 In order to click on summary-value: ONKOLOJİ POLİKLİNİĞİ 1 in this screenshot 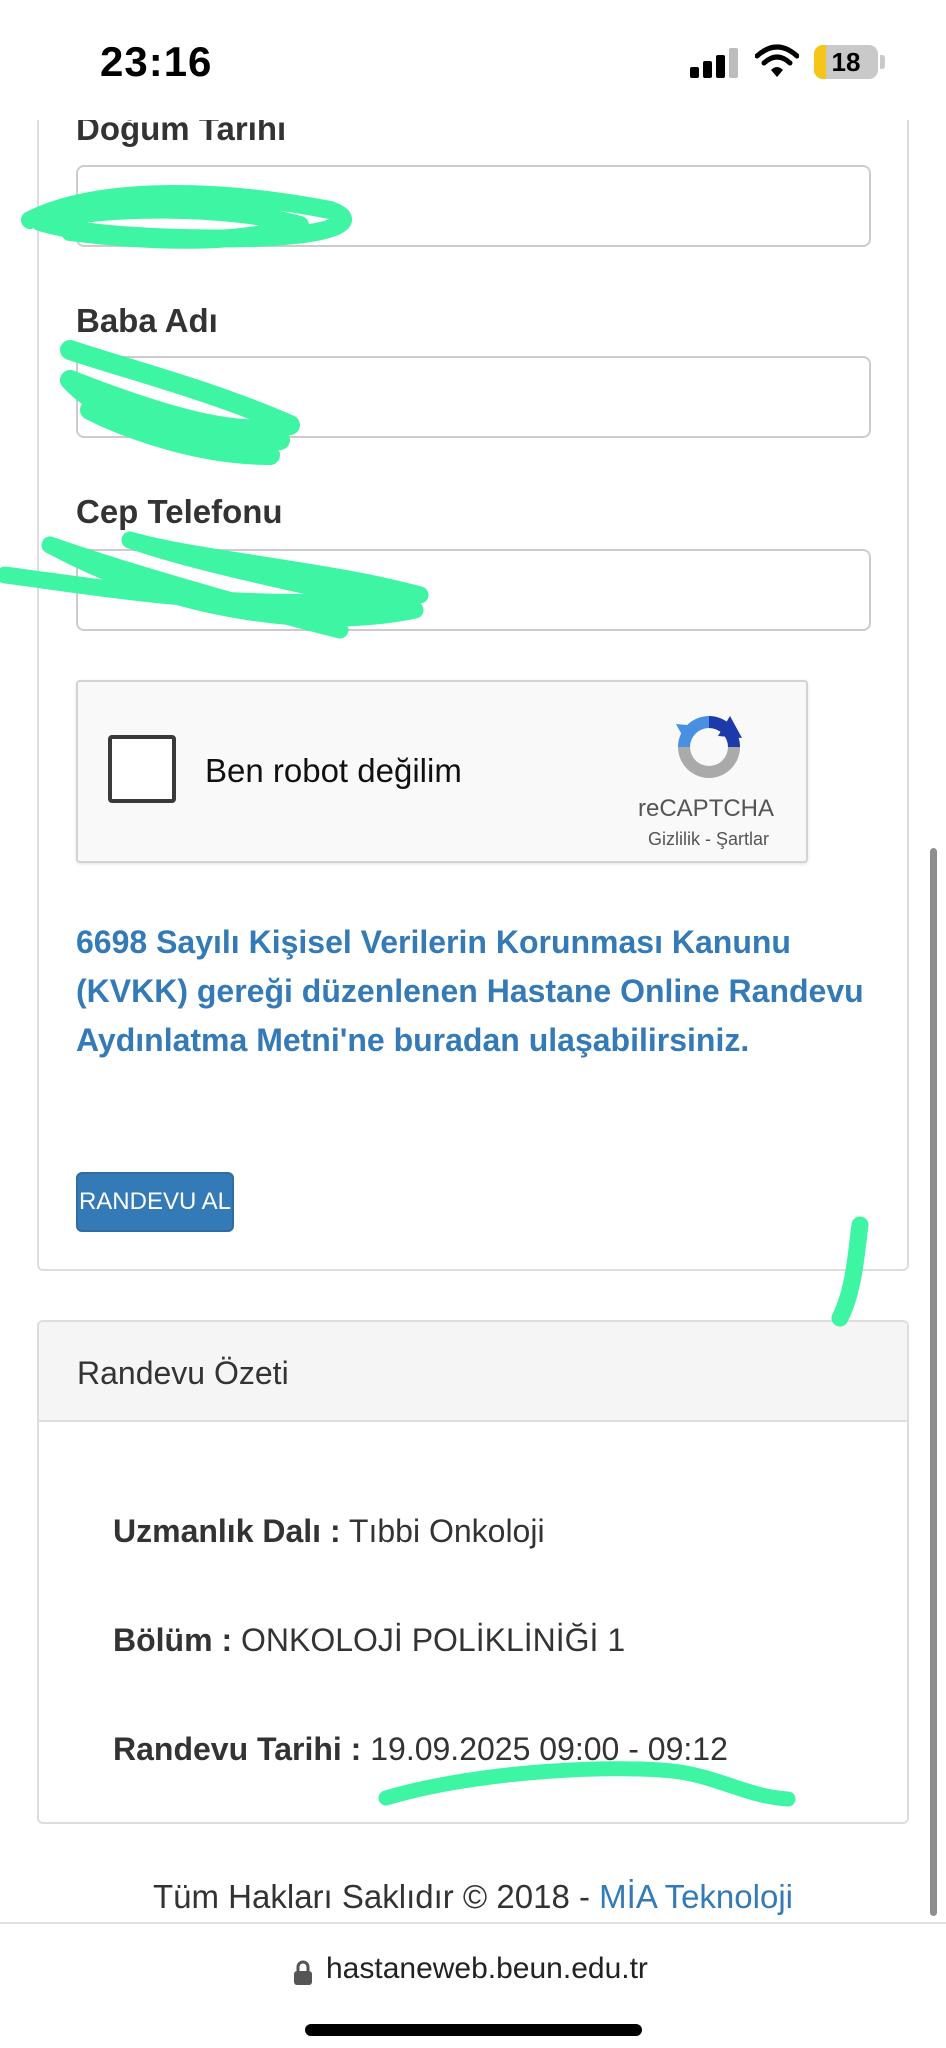, I will do `click(433, 1640)`.